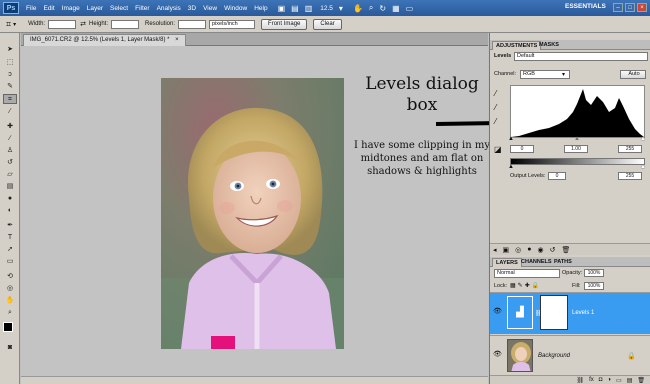 The width and height of the screenshot is (650, 384). What do you see at coordinates (517, 45) in the screenshot?
I see `tab-adjustments: ADJUSTMENTS` at bounding box center [517, 45].